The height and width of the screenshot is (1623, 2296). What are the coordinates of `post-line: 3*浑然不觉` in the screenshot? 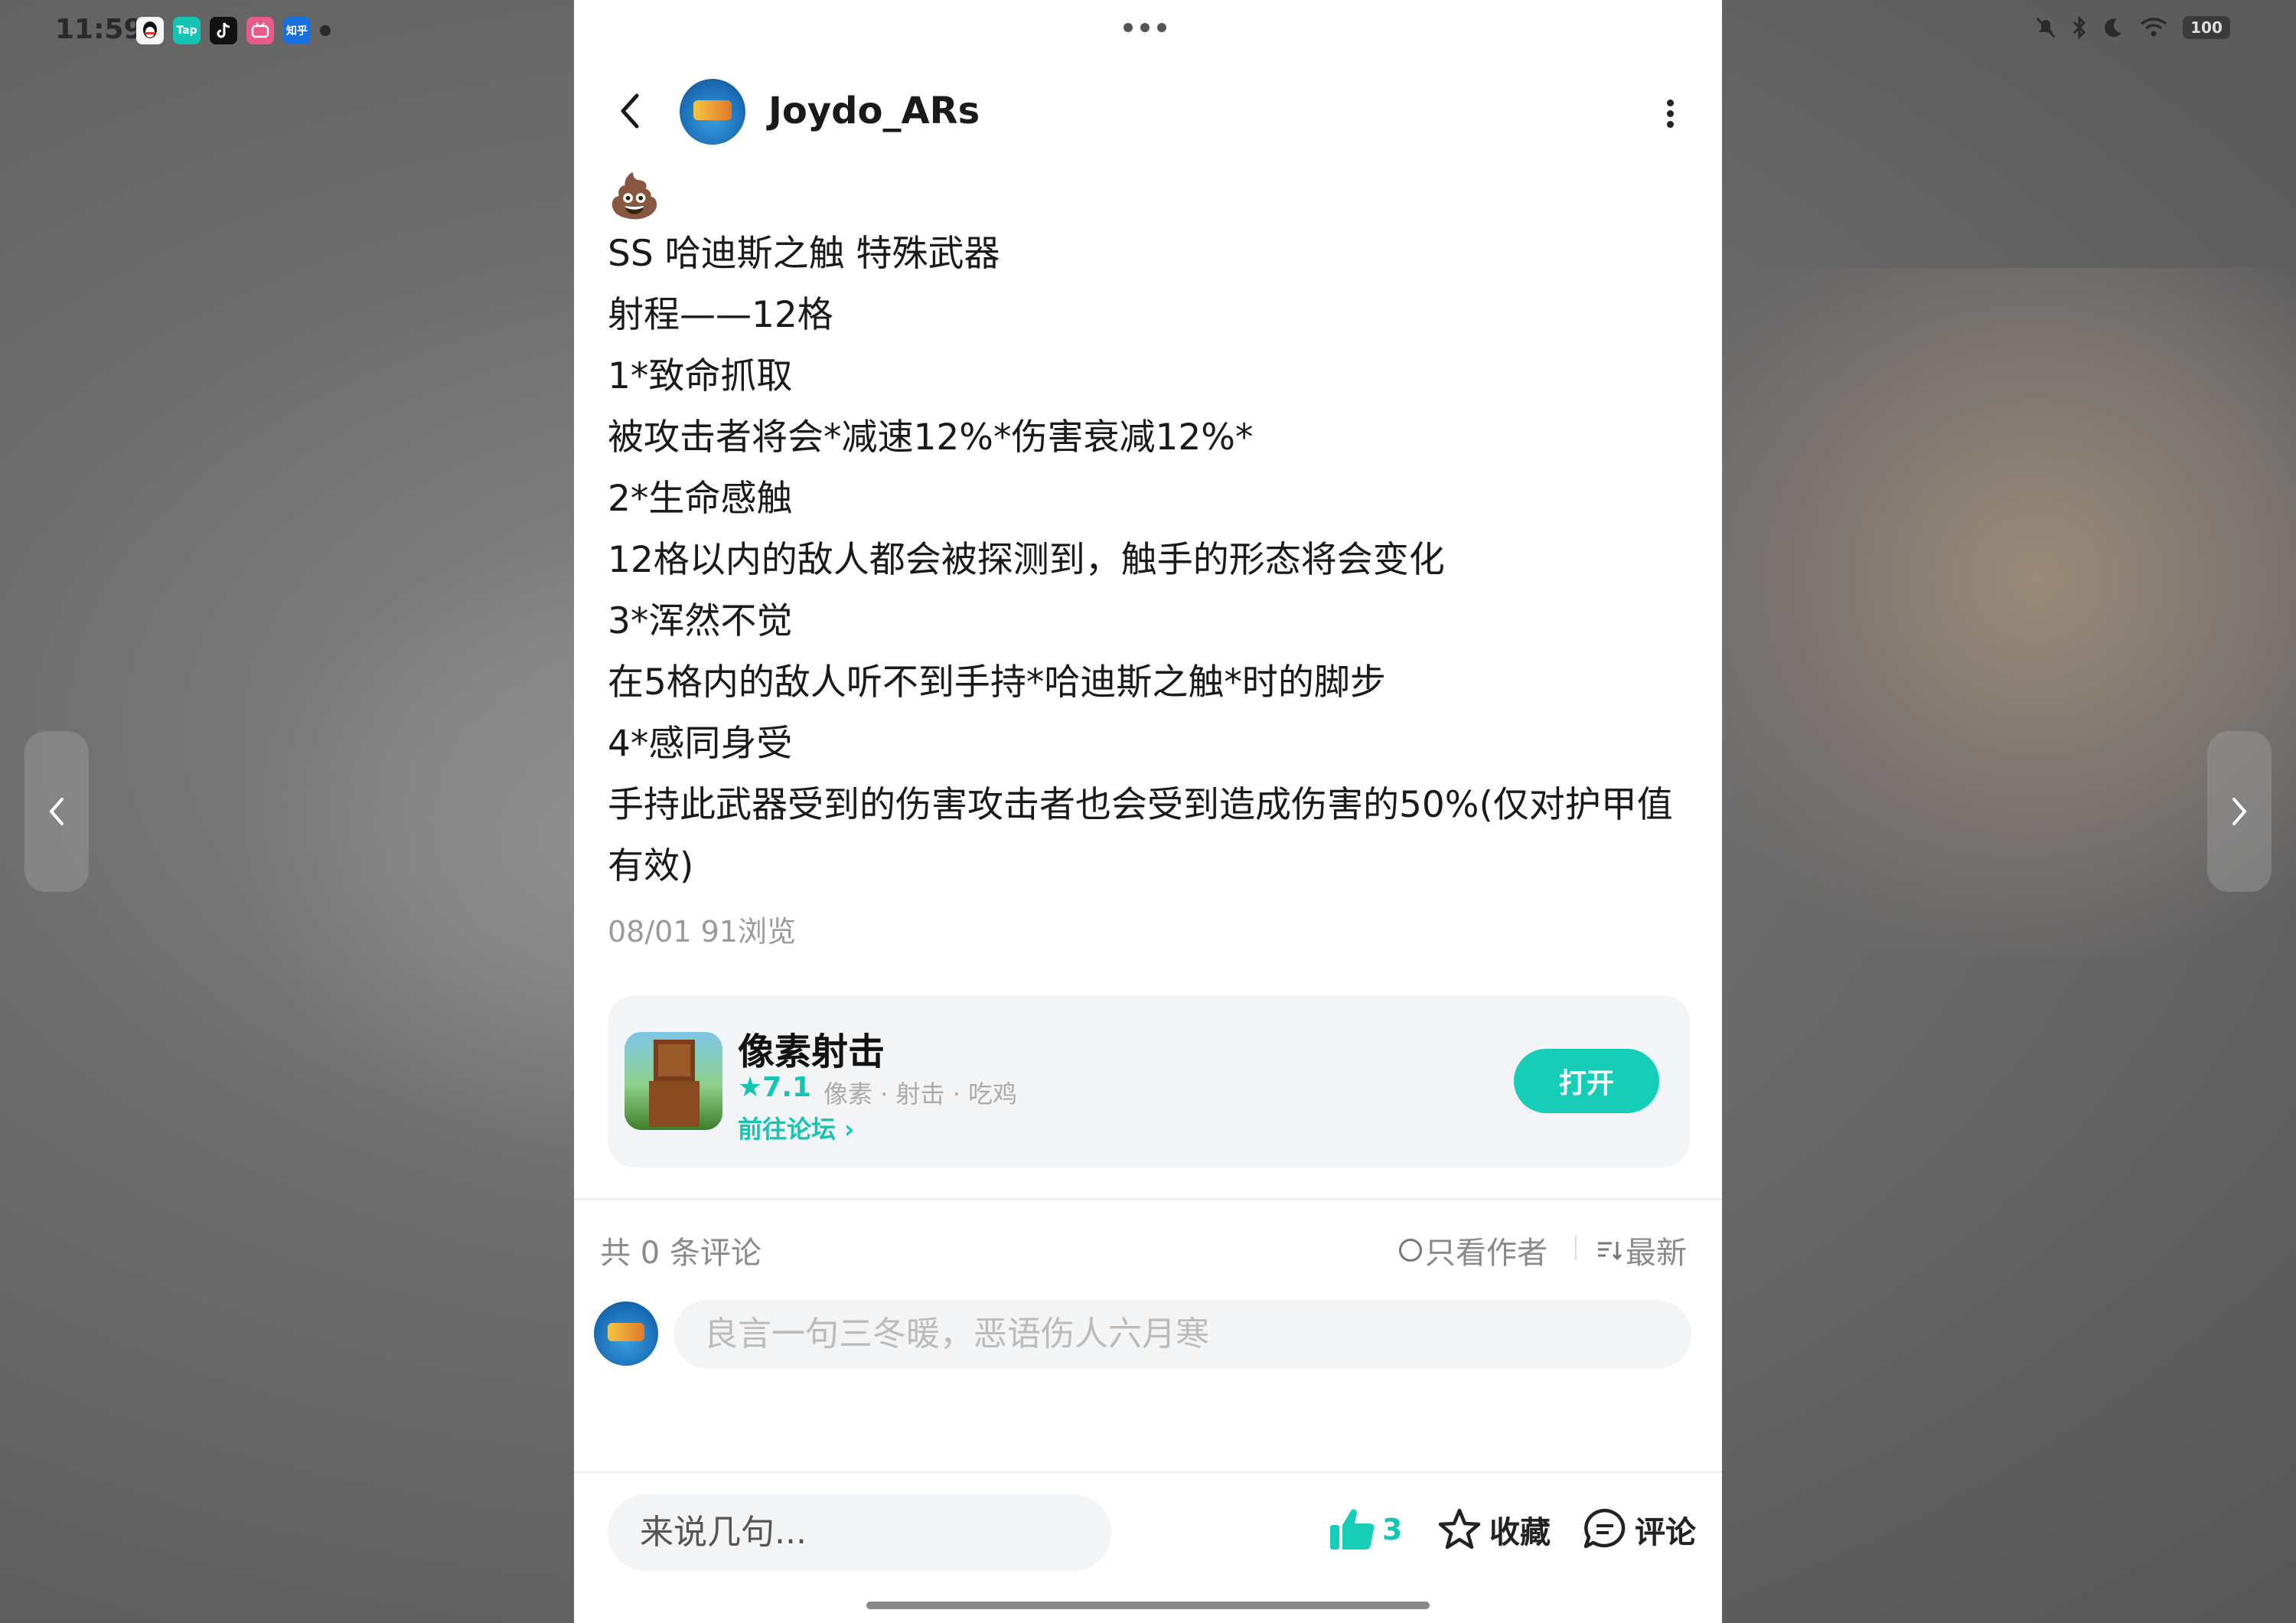 It's located at (700, 621).